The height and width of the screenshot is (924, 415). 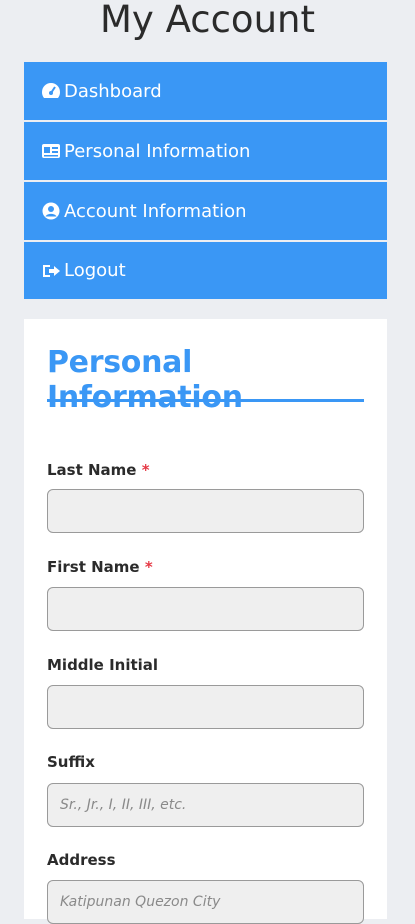 What do you see at coordinates (205, 270) in the screenshot?
I see `nav-item-logout: Logout` at bounding box center [205, 270].